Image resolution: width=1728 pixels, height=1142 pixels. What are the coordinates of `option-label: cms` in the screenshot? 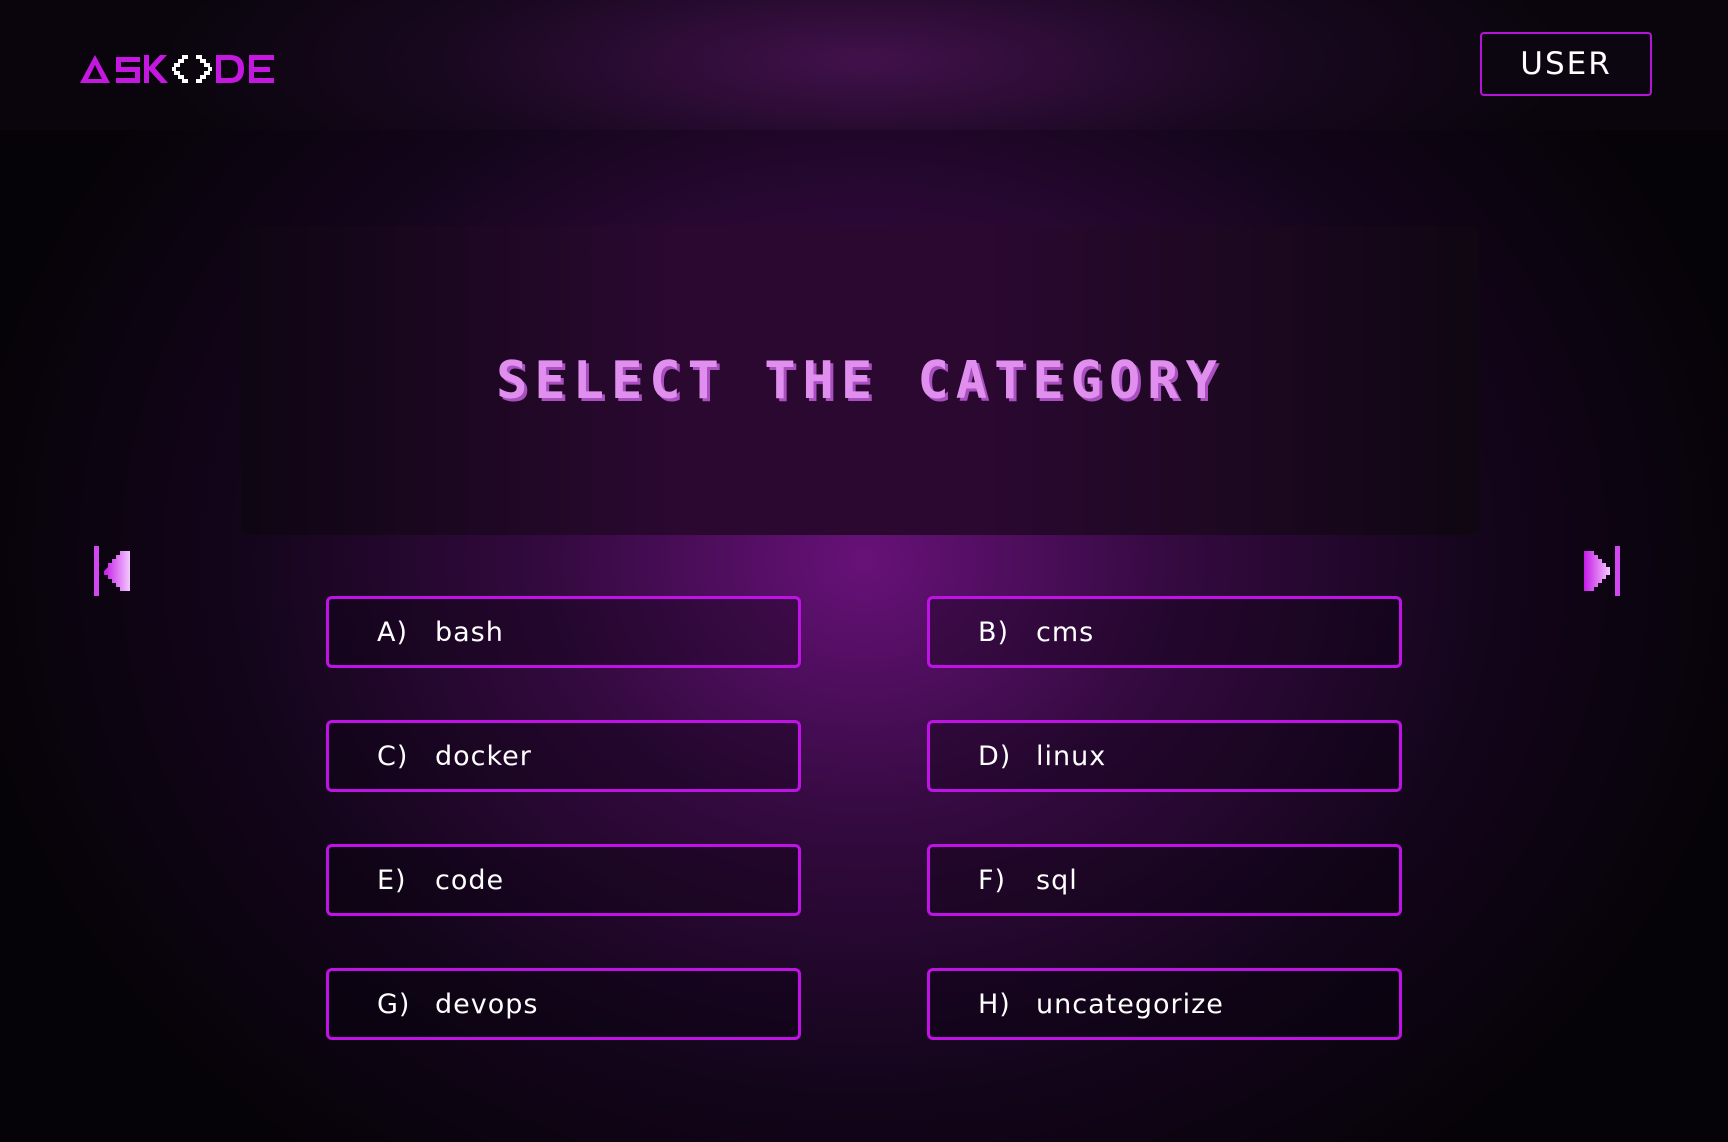 It's located at (1065, 632).